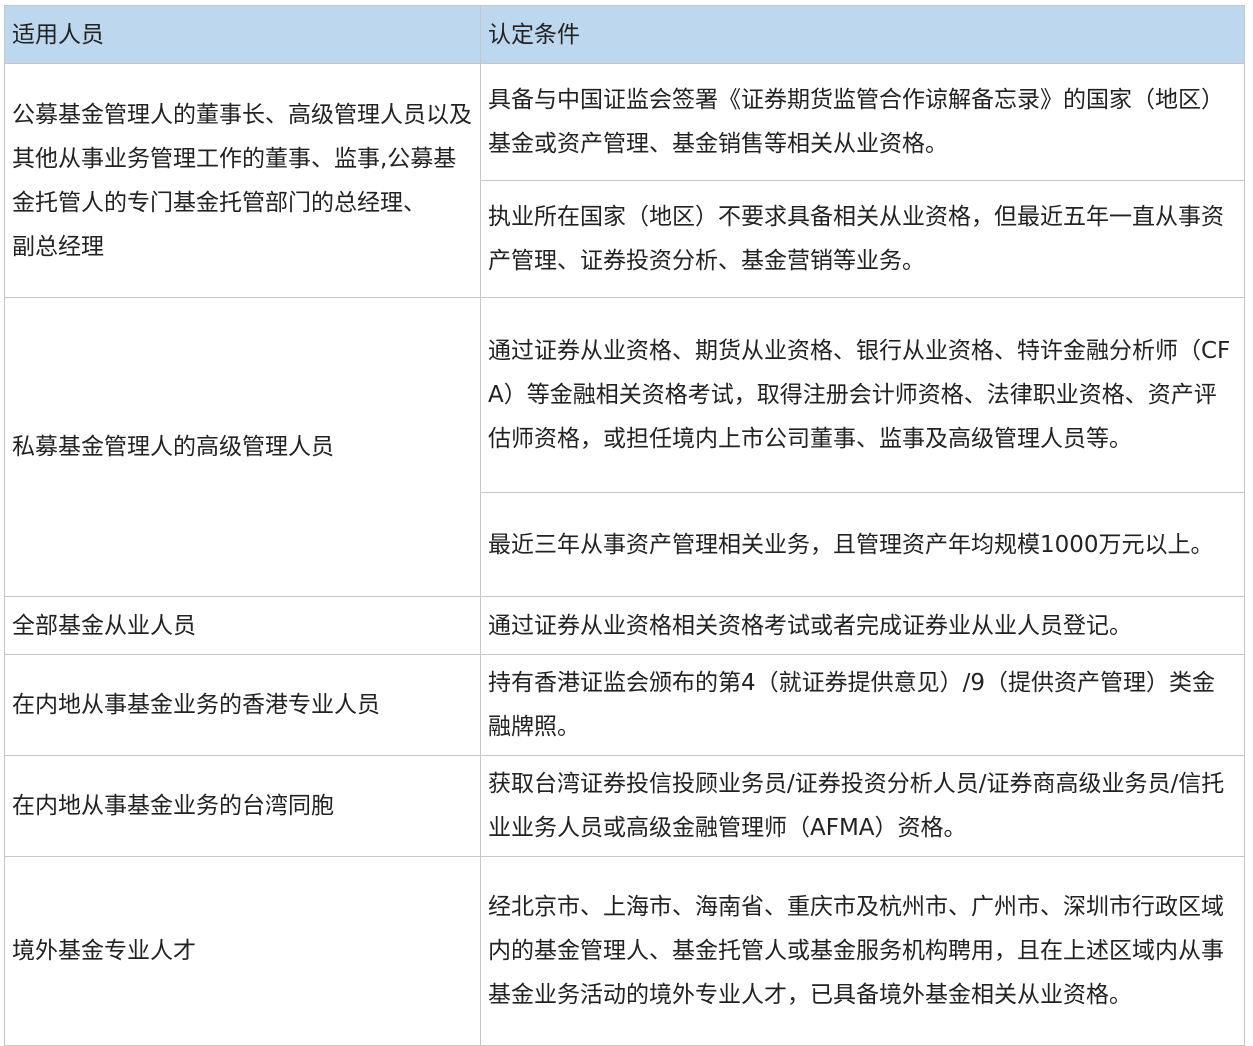 This screenshot has height=1046, width=1253. What do you see at coordinates (242, 951) in the screenshot?
I see `row-6-person: 境外基金专业人才` at bounding box center [242, 951].